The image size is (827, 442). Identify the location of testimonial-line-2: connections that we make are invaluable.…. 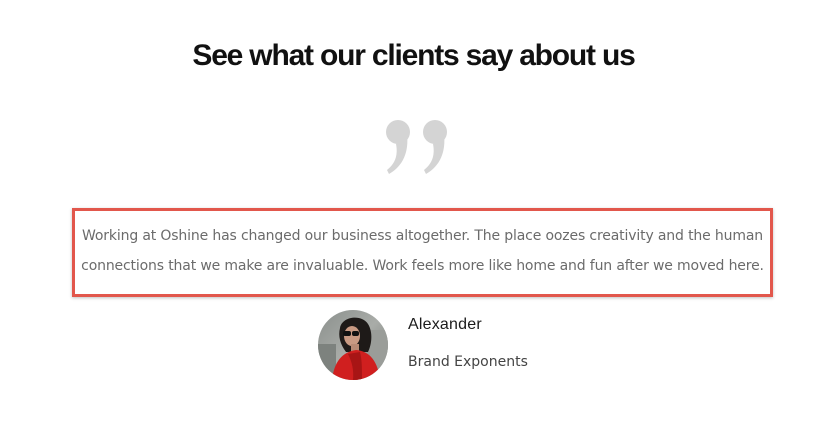
(422, 266).